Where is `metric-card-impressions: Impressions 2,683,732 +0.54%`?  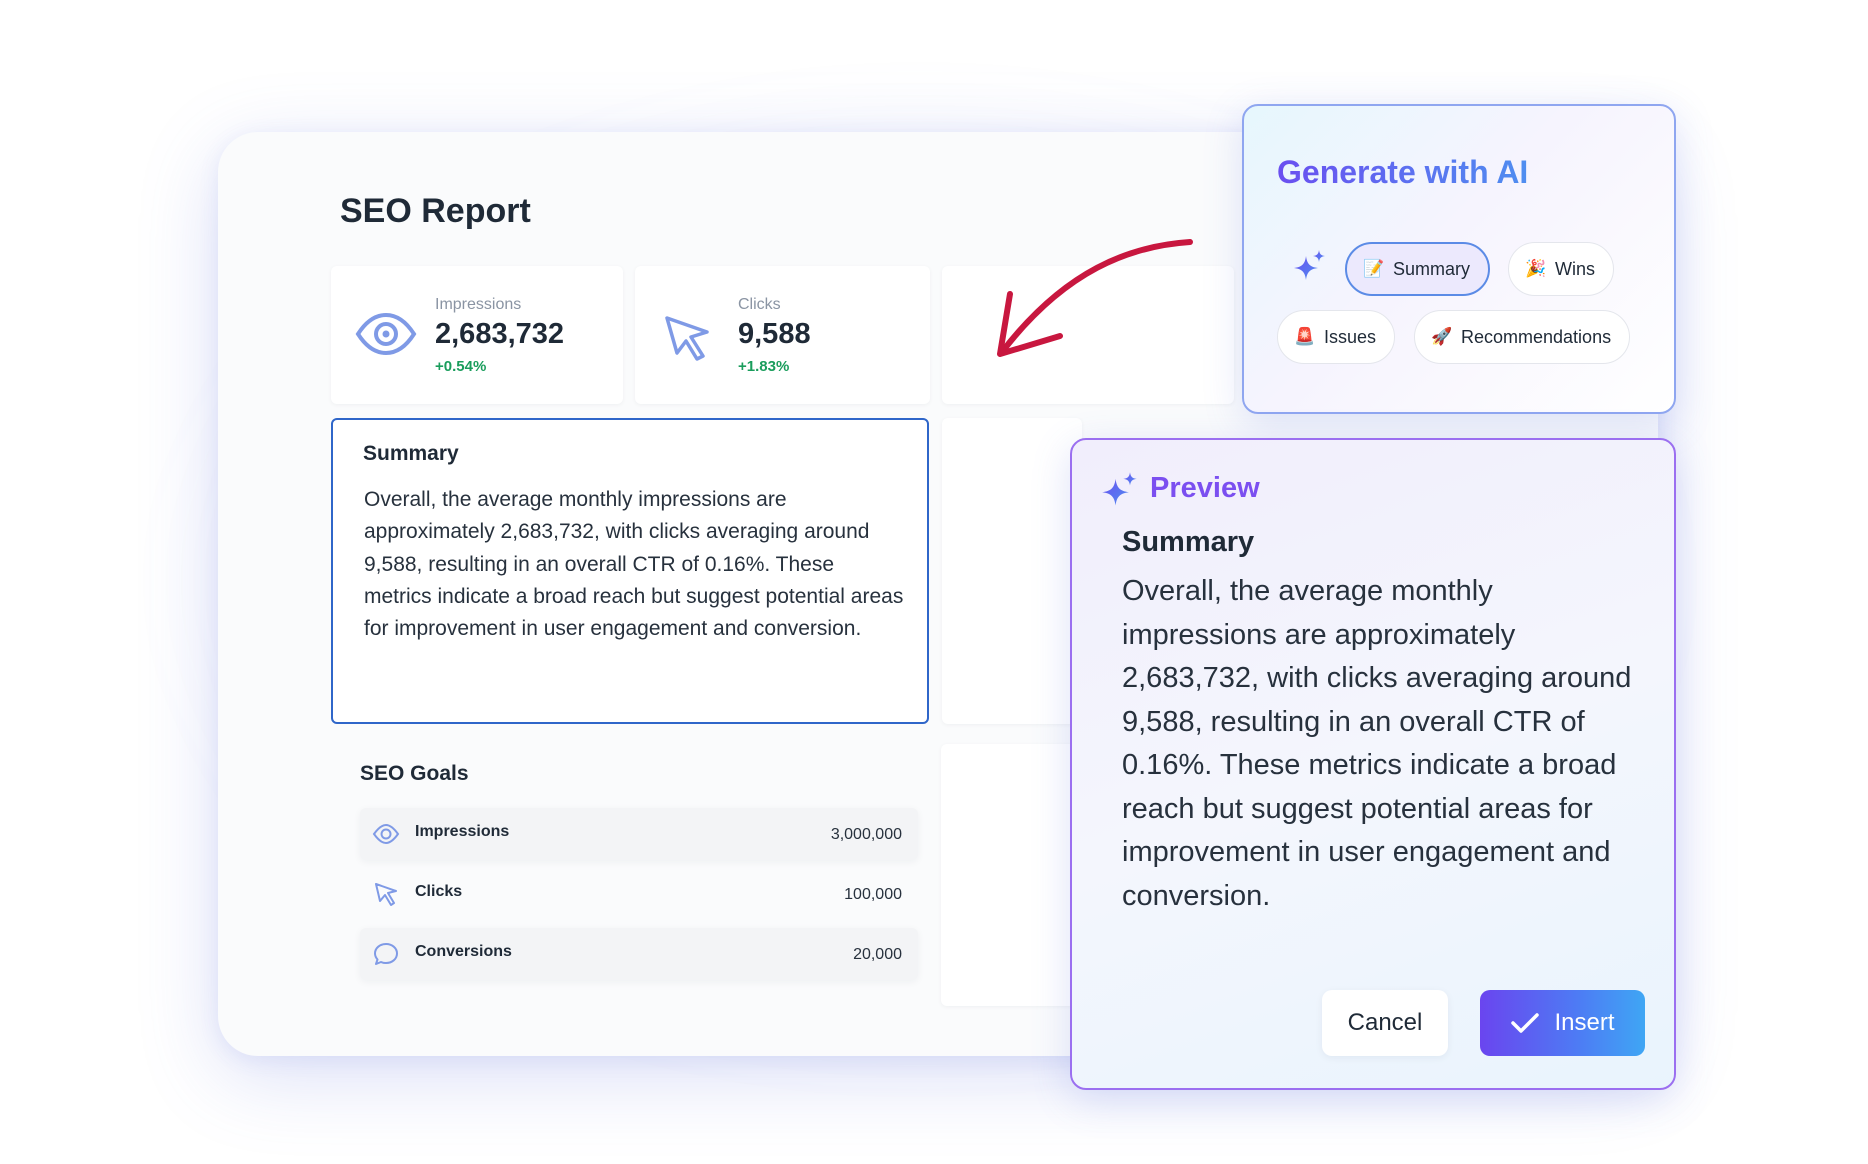 metric-card-impressions: Impressions 2,683,732 +0.54% is located at coordinates (477, 335).